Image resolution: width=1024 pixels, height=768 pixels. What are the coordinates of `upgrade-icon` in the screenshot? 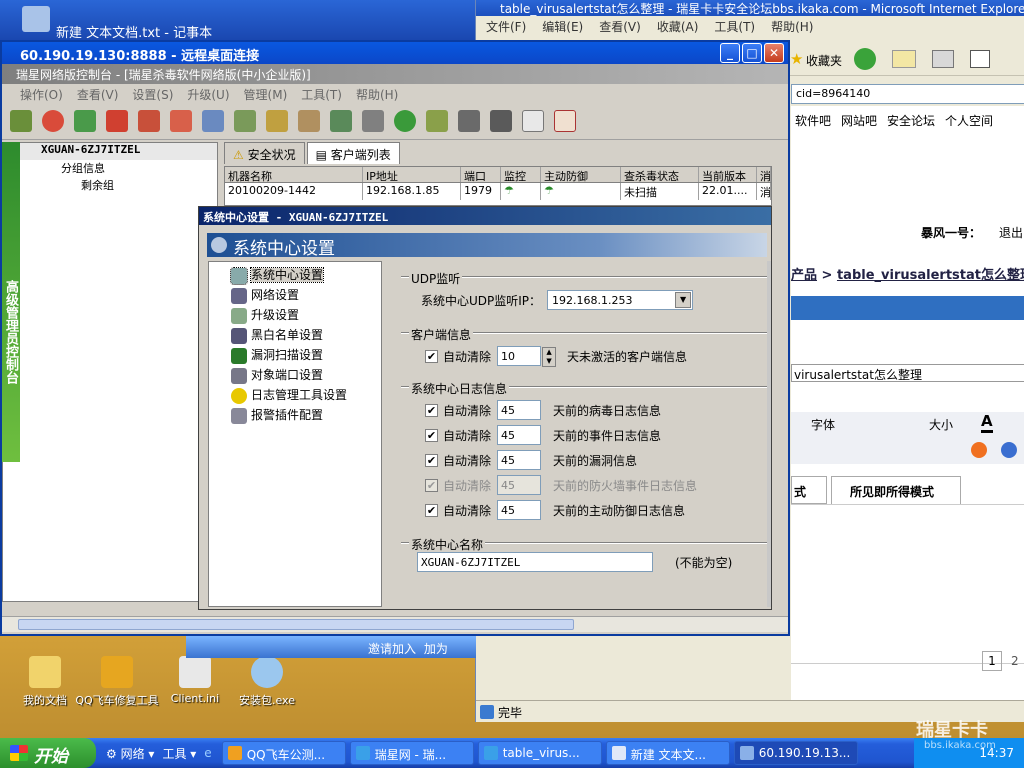 It's located at (85, 121).